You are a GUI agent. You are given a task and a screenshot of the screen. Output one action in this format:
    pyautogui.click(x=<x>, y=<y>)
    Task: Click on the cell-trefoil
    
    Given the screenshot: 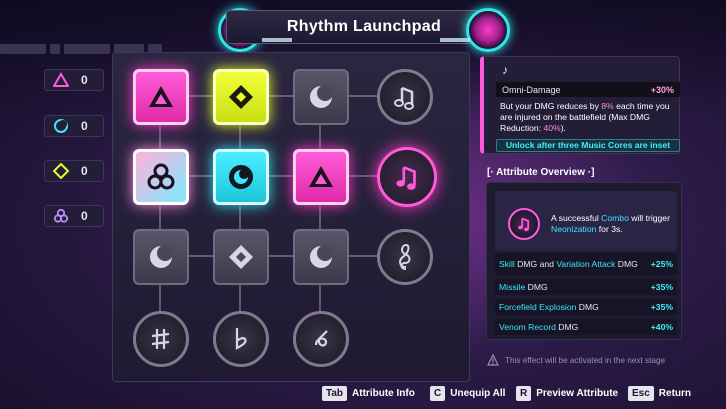 What is the action you would take?
    pyautogui.click(x=161, y=177)
    